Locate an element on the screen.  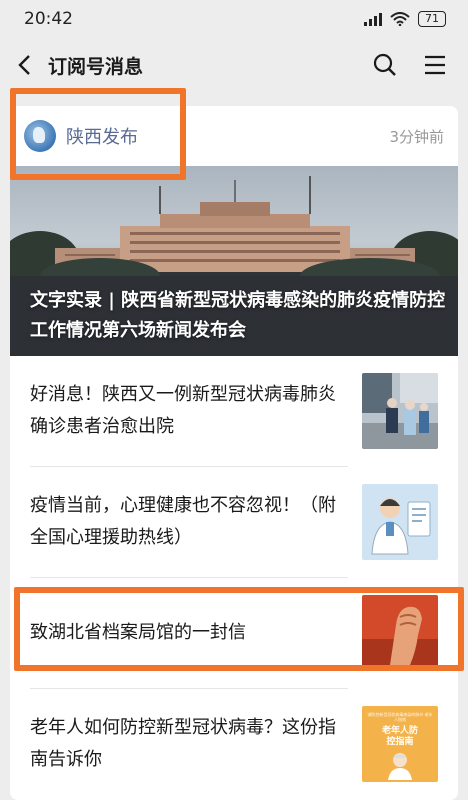
avatar is located at coordinates (40, 136).